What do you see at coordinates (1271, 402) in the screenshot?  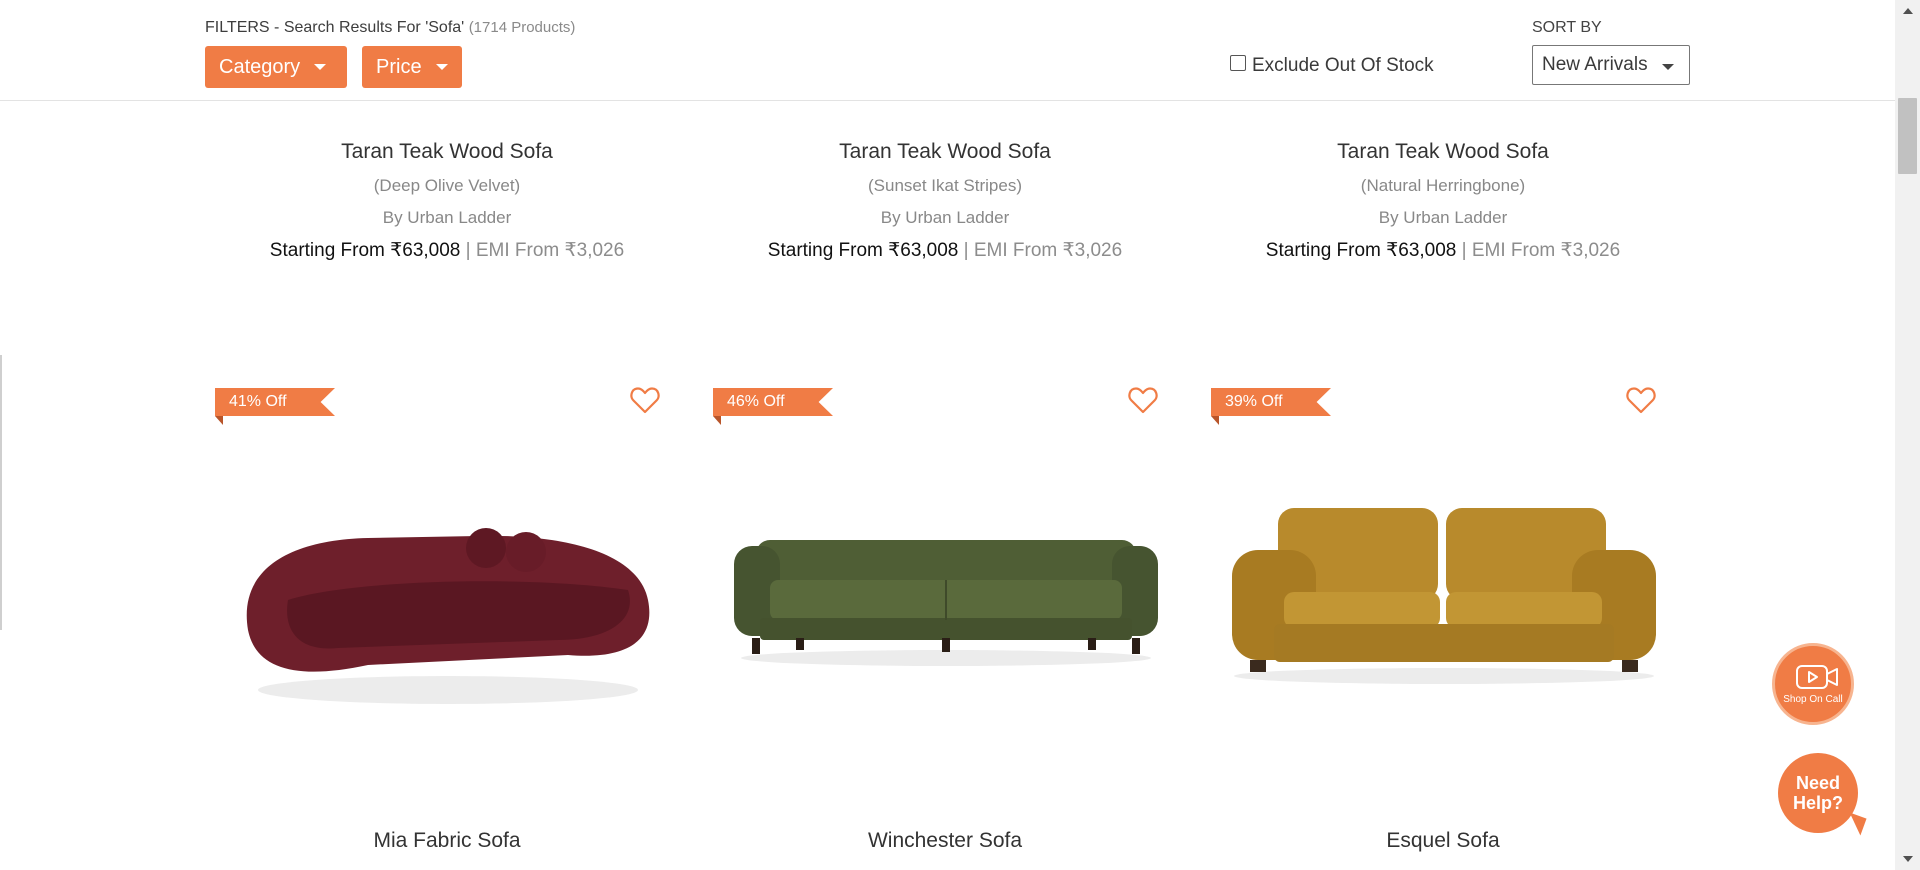 I see `discount-badge: 39% Off` at bounding box center [1271, 402].